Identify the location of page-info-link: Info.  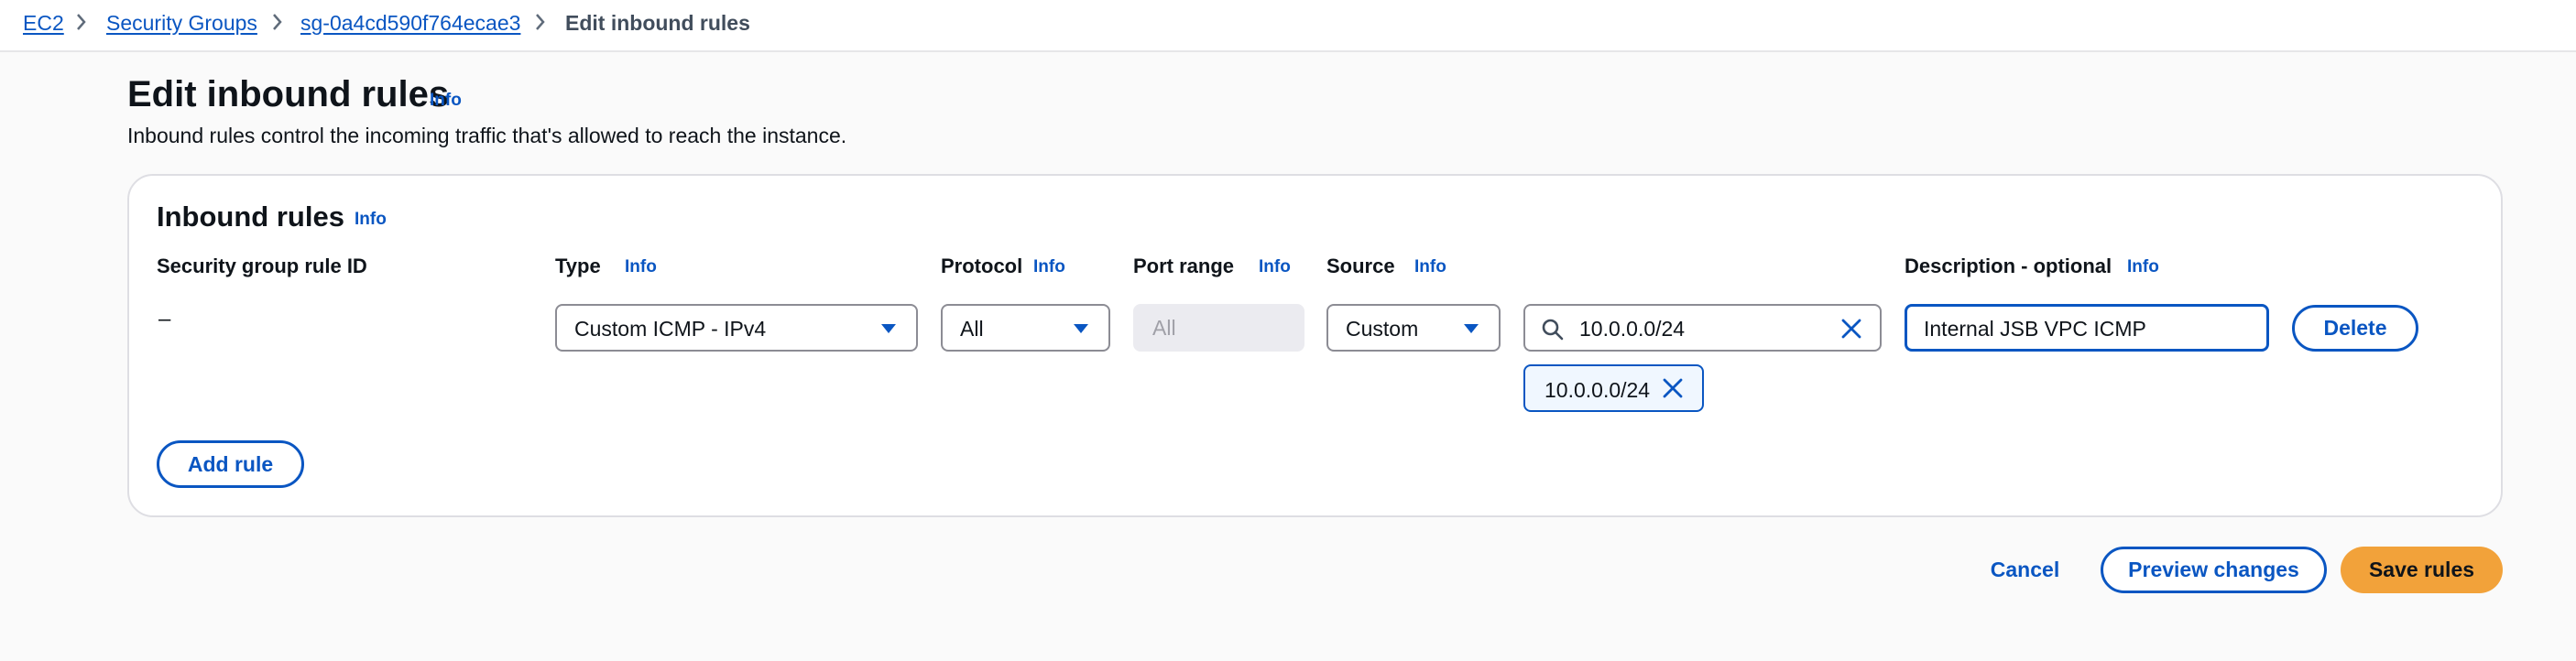
(446, 101).